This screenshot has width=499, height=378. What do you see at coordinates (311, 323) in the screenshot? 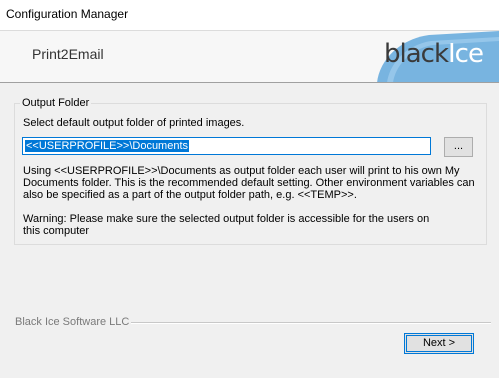
I see `footer-divider` at bounding box center [311, 323].